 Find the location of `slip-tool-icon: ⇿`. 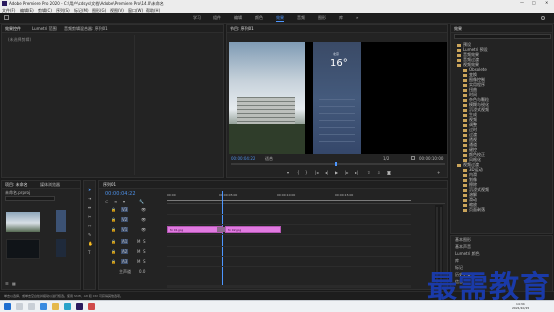

slip-tool-icon: ⇿ is located at coordinates (89, 225).